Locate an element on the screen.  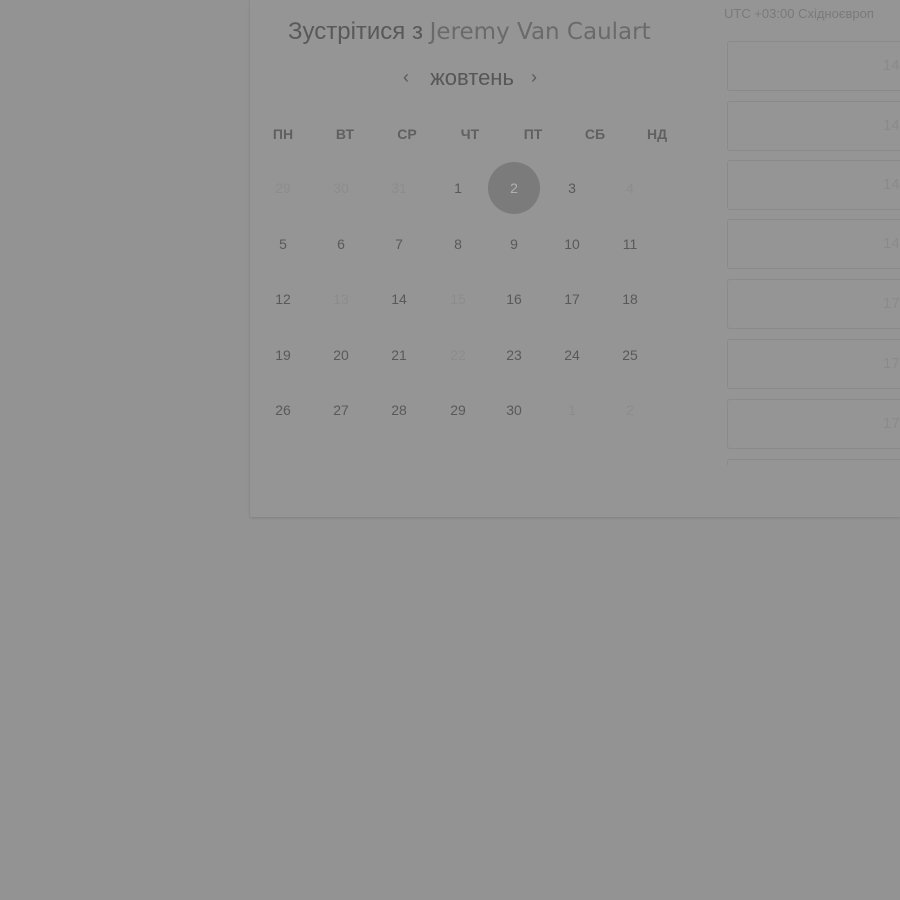
timezone-label: UTC +03:00 Східноєвроп is located at coordinates (799, 13).